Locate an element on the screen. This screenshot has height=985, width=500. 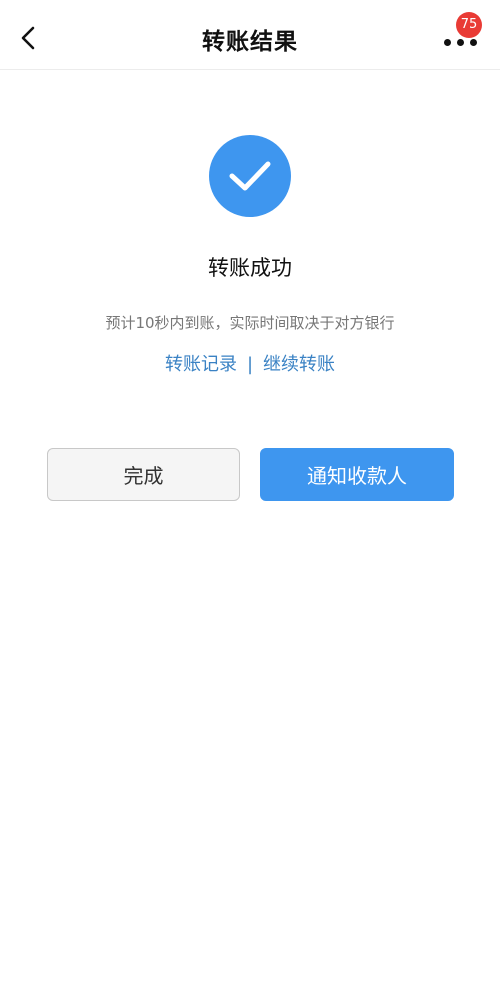
notify-payee-button: 通知收款人 is located at coordinates (357, 474).